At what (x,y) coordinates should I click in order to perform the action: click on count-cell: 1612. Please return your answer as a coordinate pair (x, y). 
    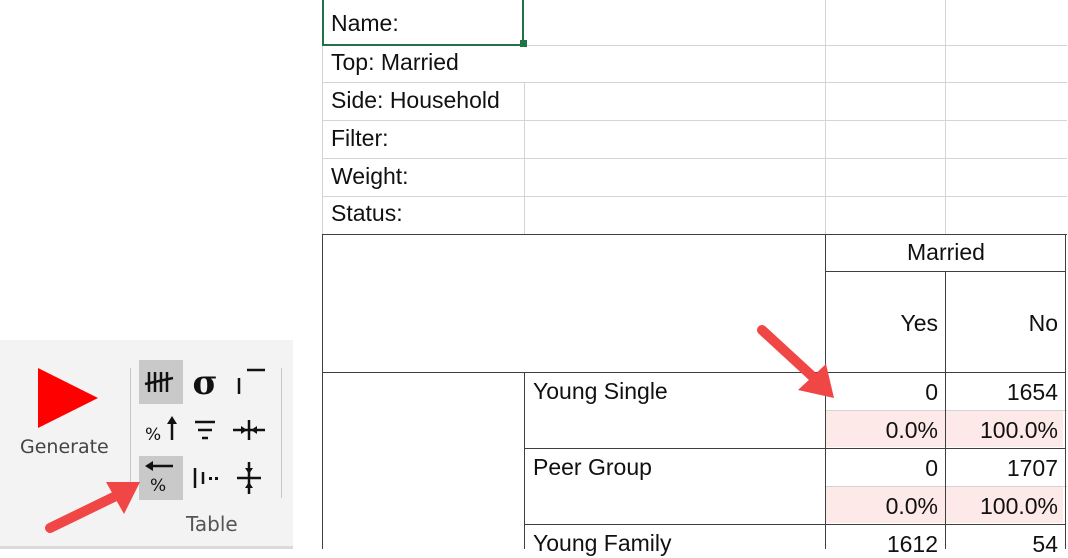
    Looking at the image, I should click on (882, 544).